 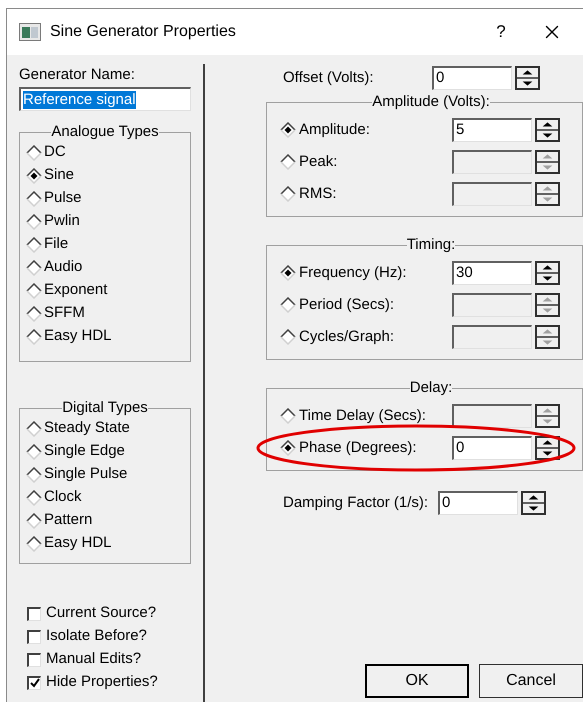 What do you see at coordinates (63, 497) in the screenshot?
I see `option-label: Clock` at bounding box center [63, 497].